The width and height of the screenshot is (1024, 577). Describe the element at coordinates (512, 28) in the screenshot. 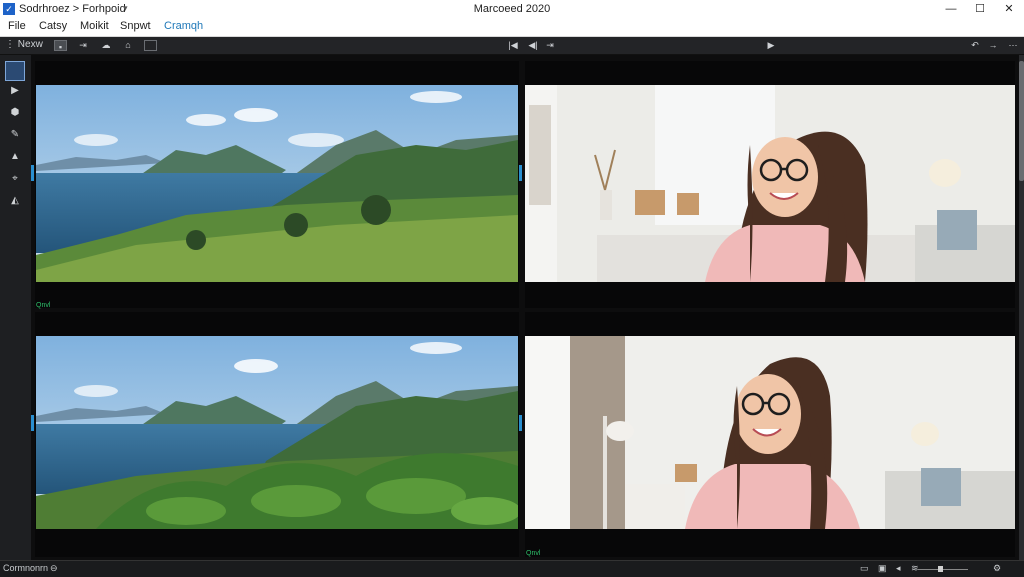

I see `menu-bar: File Catsy Moikit Snpwt Cramqh` at that location.